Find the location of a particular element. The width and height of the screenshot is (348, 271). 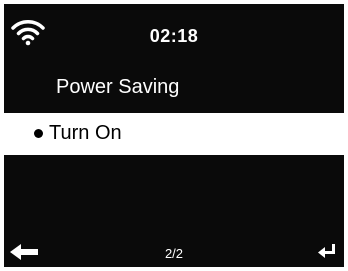

page-indicator: 2/2 is located at coordinates (174, 253).